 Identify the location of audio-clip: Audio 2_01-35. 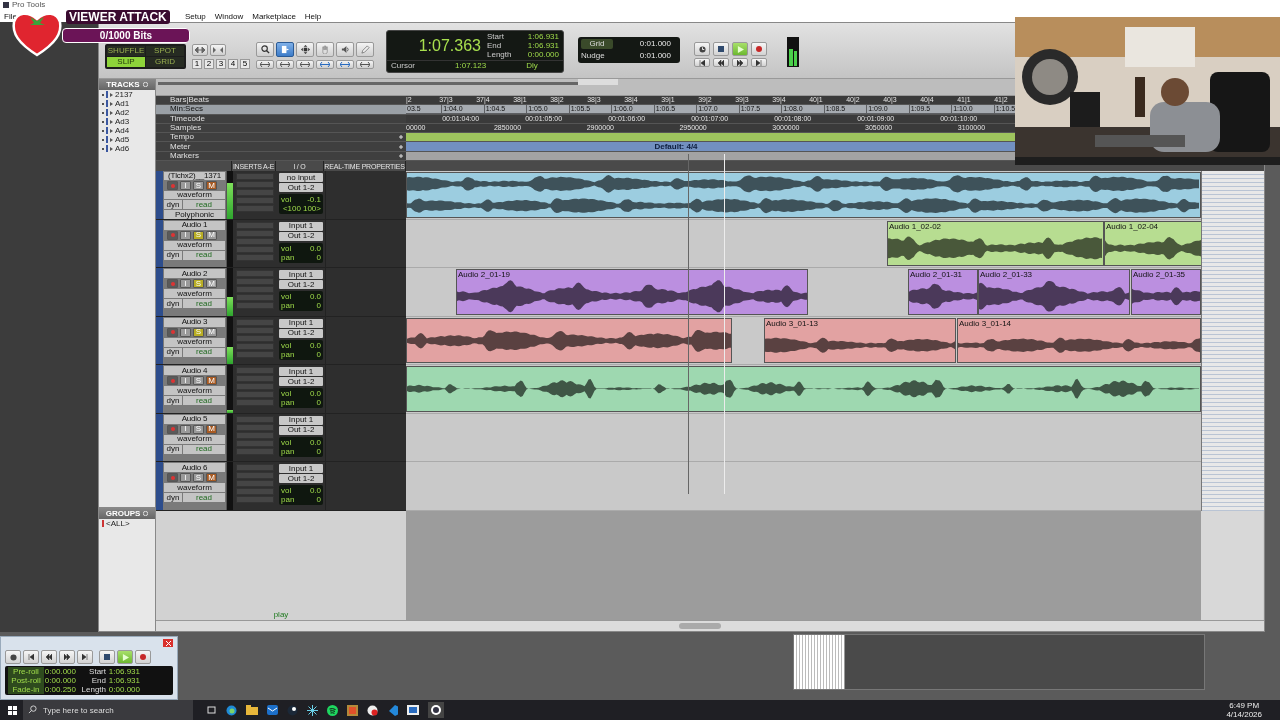
(1166, 292).